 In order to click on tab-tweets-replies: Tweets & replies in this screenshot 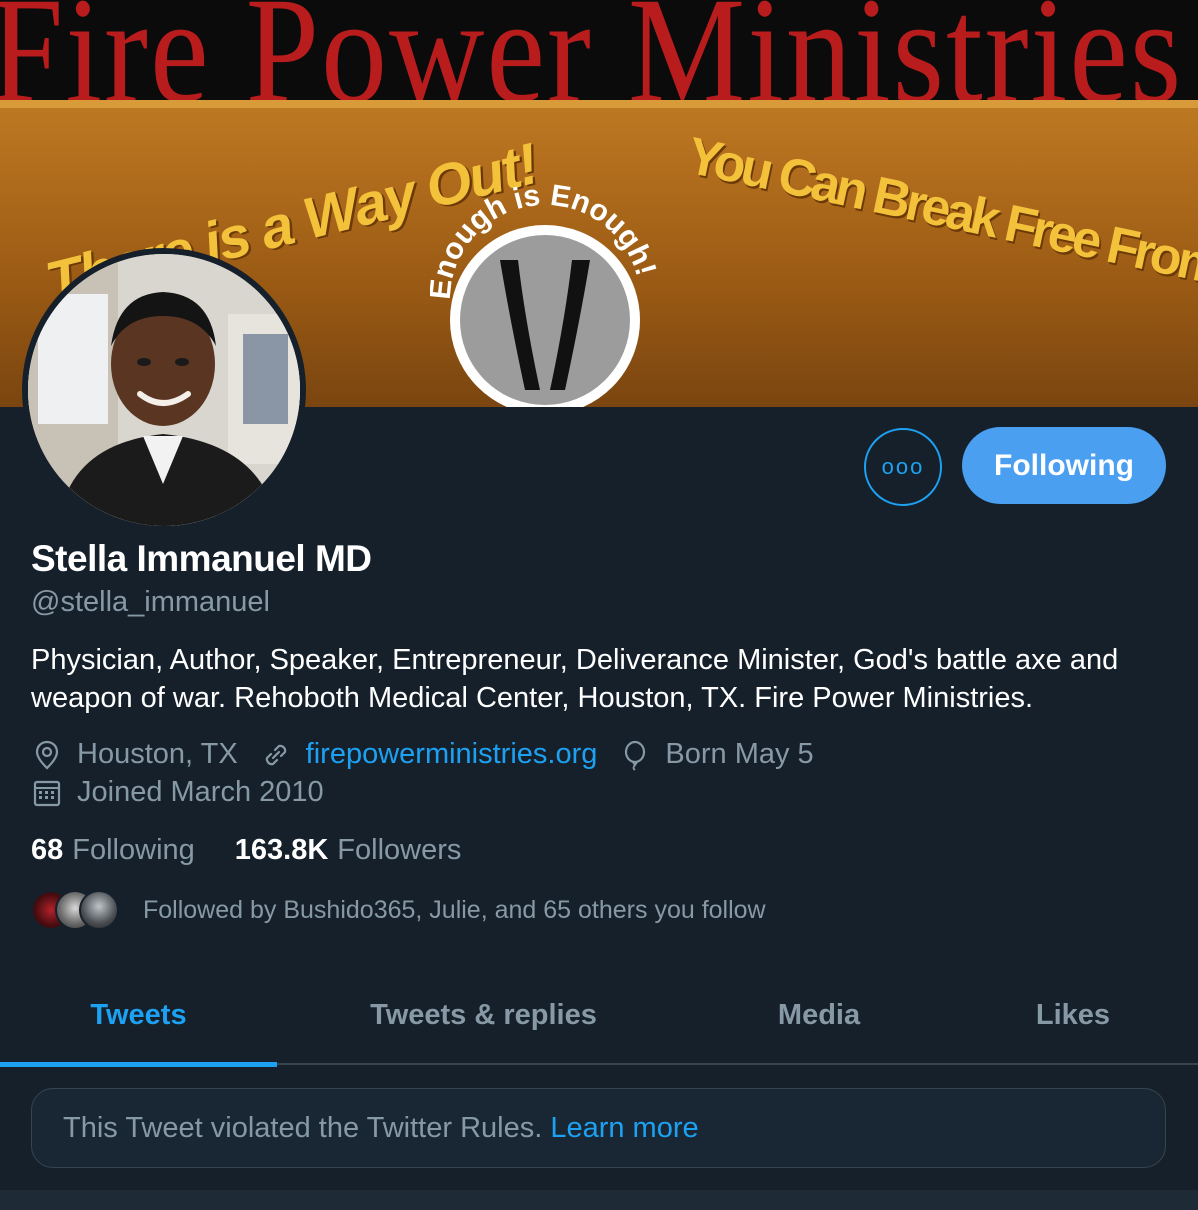, I will do `click(483, 1015)`.